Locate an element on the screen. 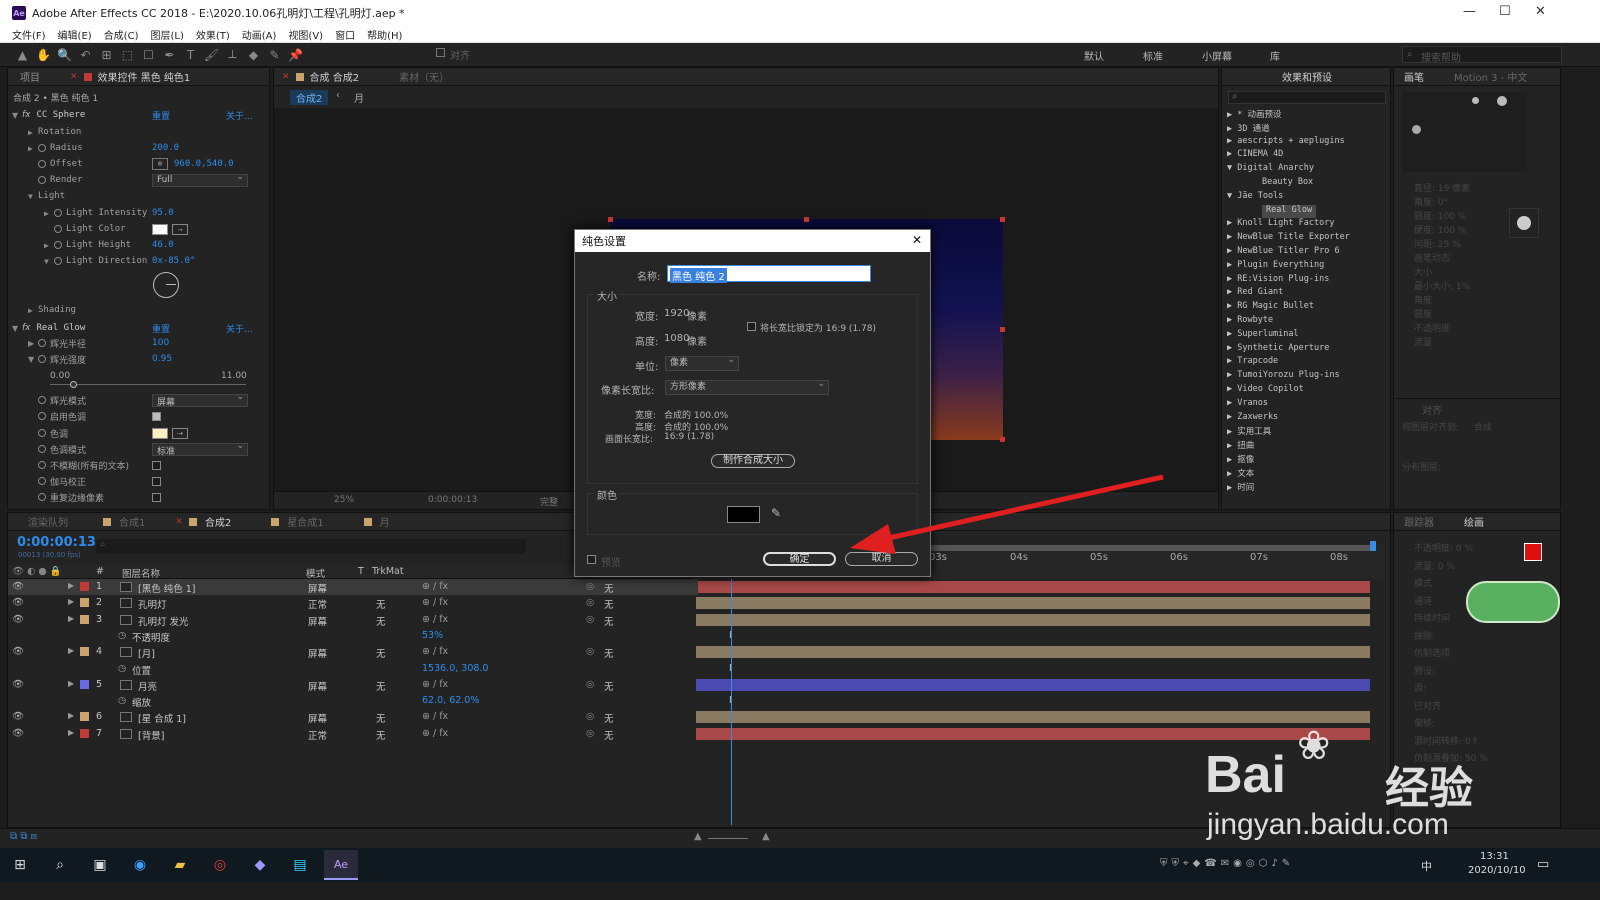  render-dropdown: Full is located at coordinates (200, 179).